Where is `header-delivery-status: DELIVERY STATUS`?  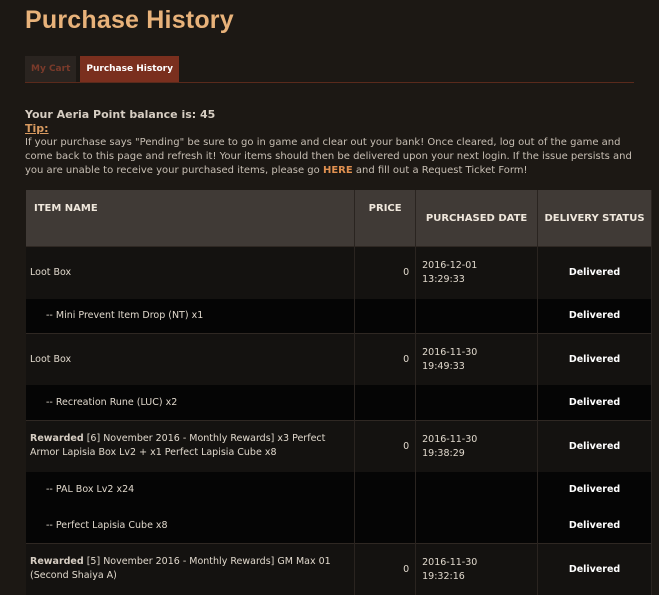 header-delivery-status: DELIVERY STATUS is located at coordinates (594, 218).